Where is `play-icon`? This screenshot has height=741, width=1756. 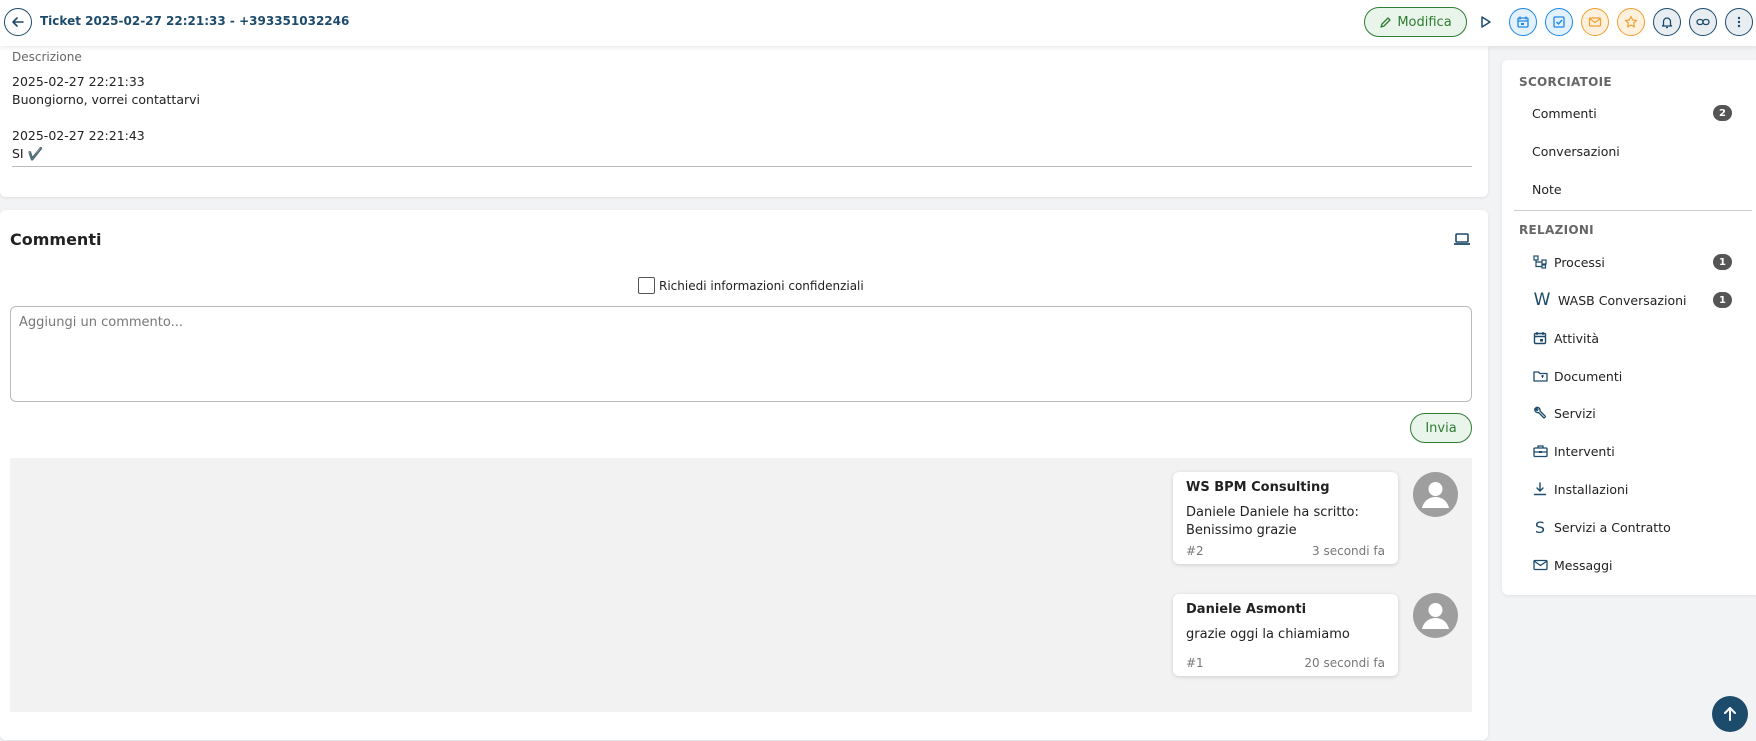 play-icon is located at coordinates (1486, 22).